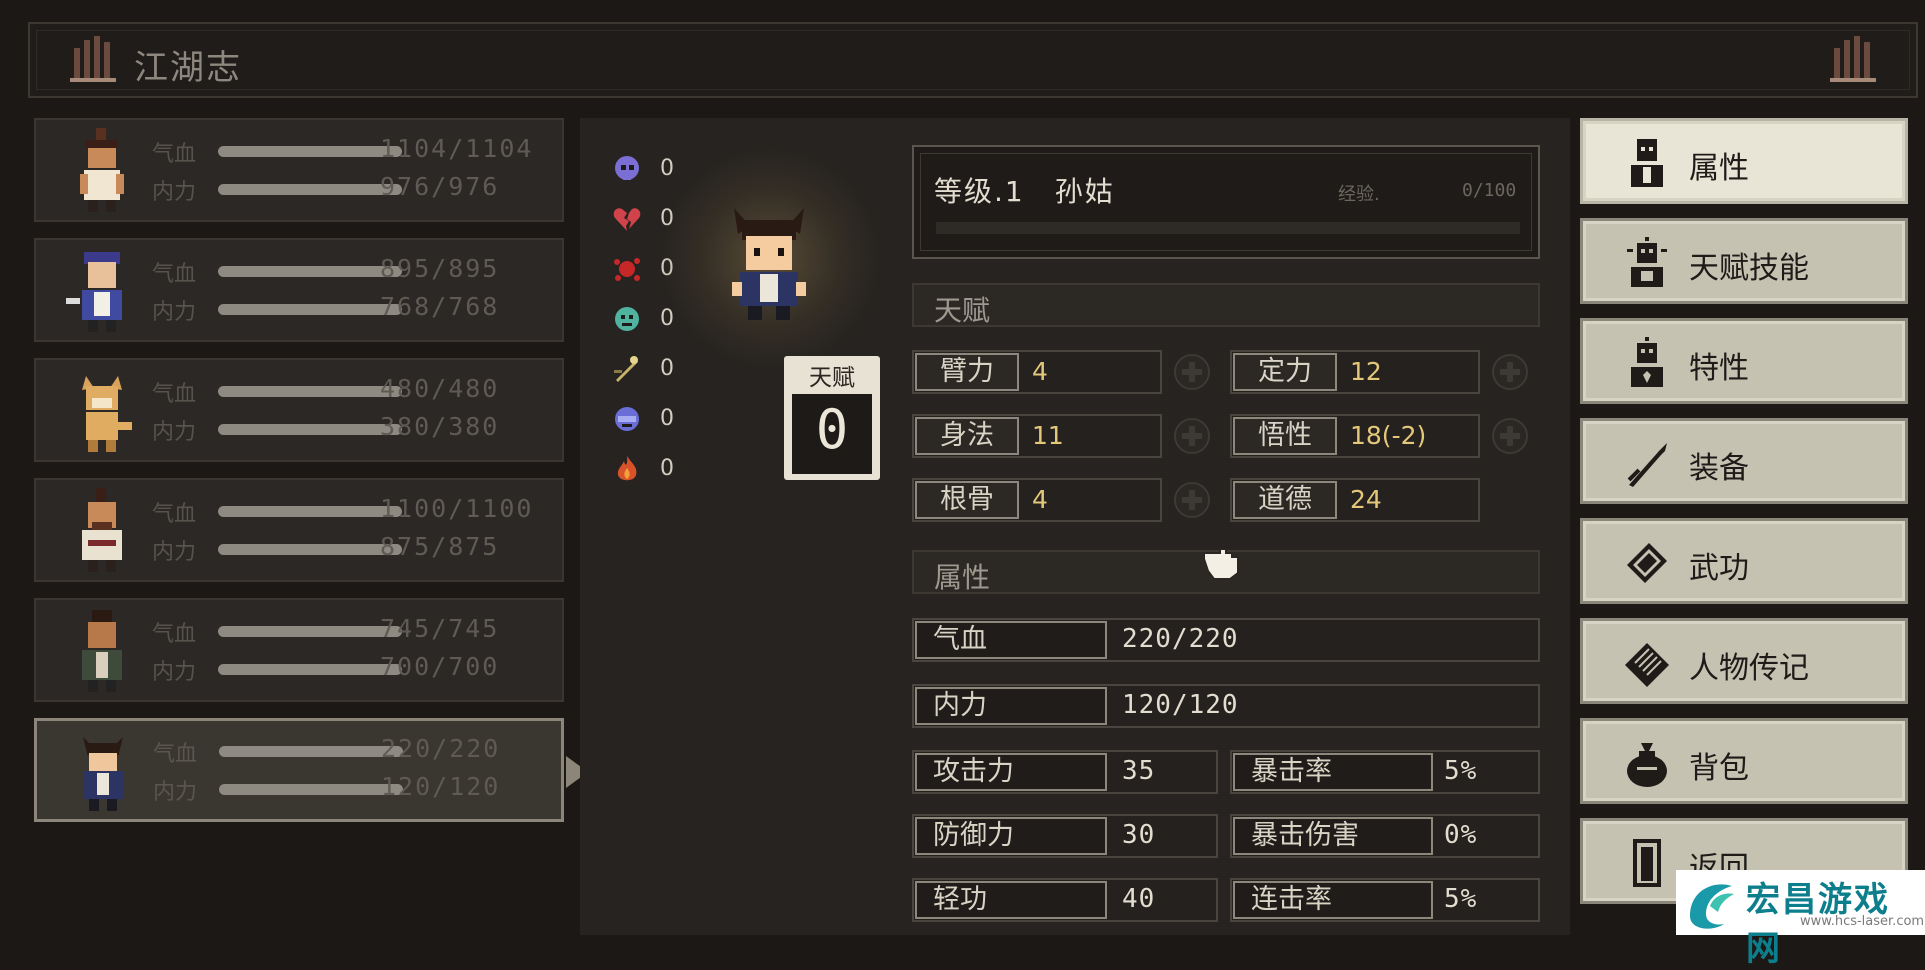 The height and width of the screenshot is (970, 1925). Describe the element at coordinates (1385, 836) in the screenshot. I see `stat-row: 暴击伤害 0%` at that location.